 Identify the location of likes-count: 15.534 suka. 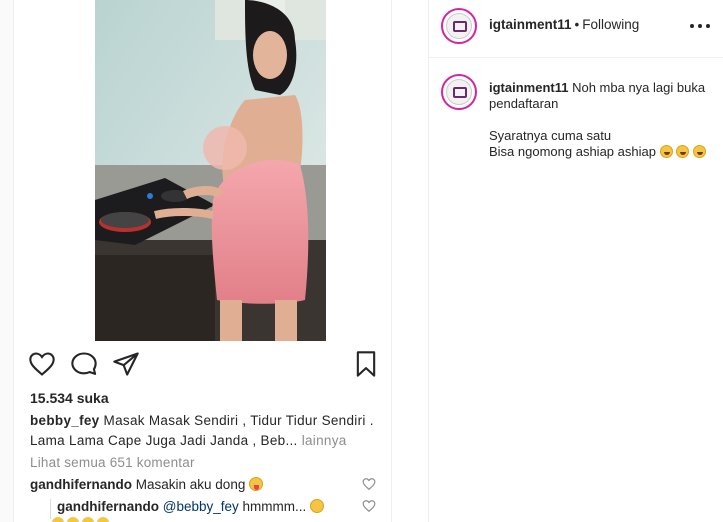
(69, 398).